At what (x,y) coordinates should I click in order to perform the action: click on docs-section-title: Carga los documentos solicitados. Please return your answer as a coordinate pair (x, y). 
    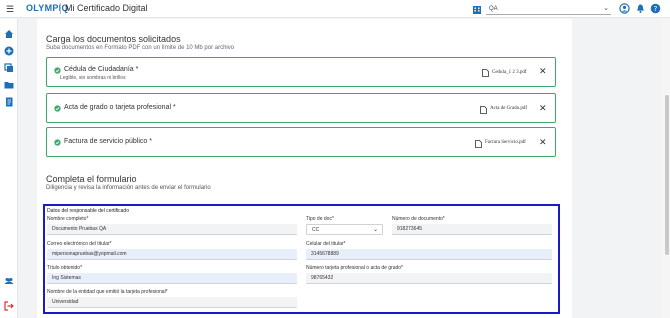
    Looking at the image, I should click on (113, 39).